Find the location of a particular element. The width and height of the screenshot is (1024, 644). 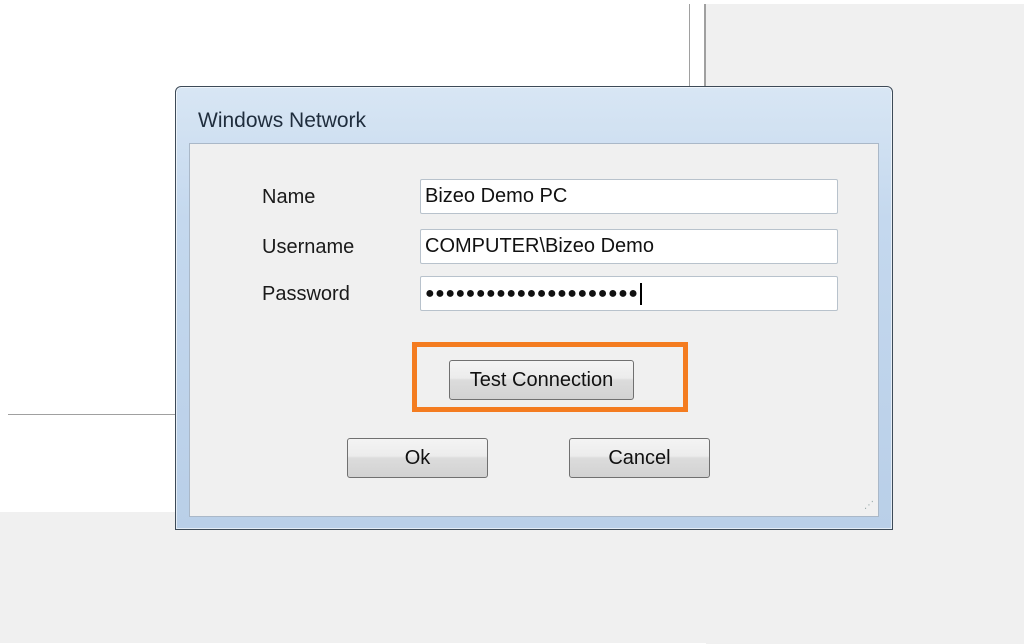

dialog-title: Windows Network is located at coordinates (282, 120).